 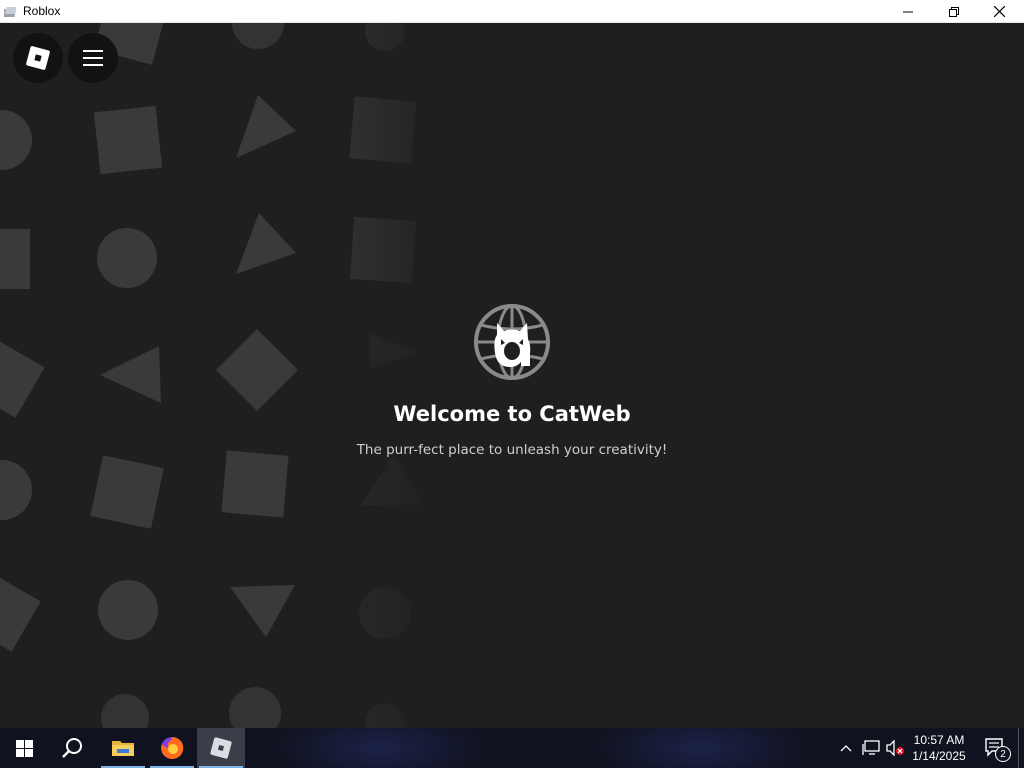 I want to click on start-button, so click(x=24, y=748).